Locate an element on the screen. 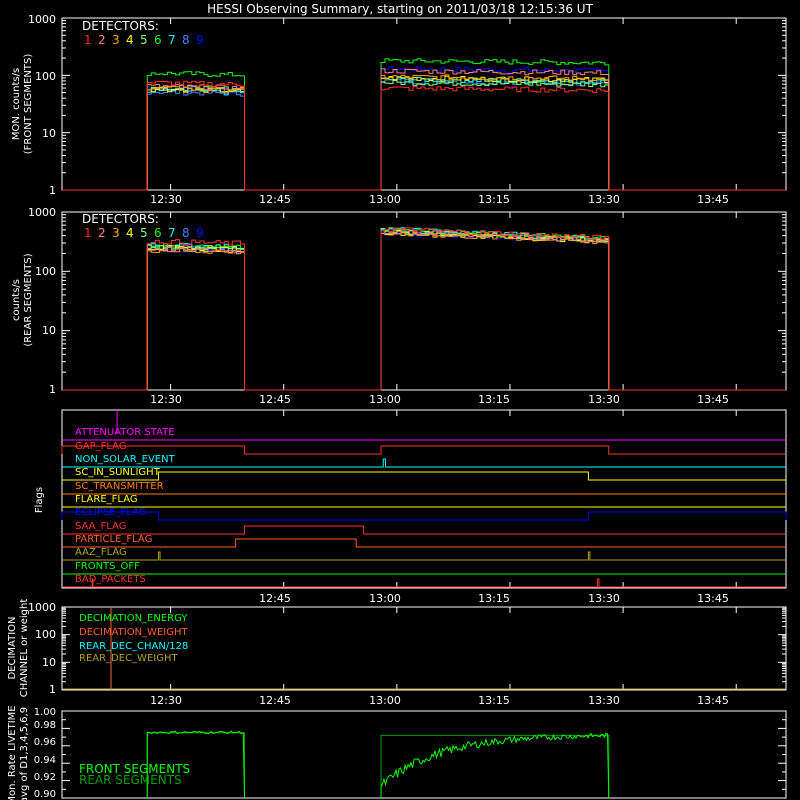  ylabel-line-1: counts/s is located at coordinates (16, 300).